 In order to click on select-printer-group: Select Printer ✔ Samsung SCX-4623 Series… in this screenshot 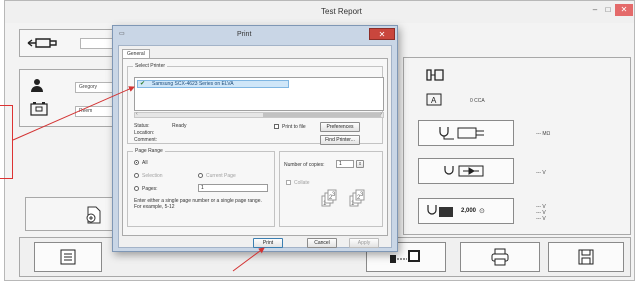, I will do `click(255, 104)`.